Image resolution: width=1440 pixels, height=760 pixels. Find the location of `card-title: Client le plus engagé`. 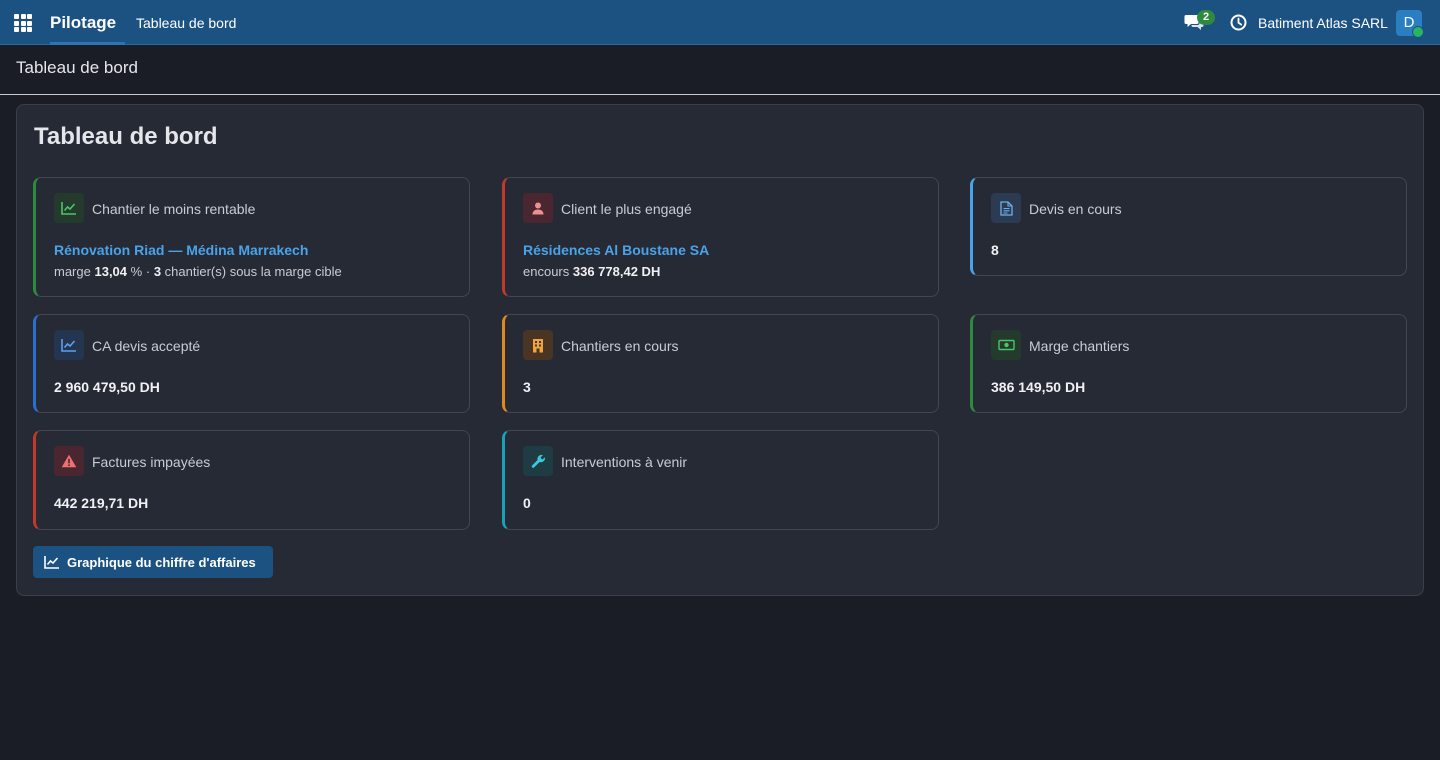

card-title: Client le plus engagé is located at coordinates (626, 209).